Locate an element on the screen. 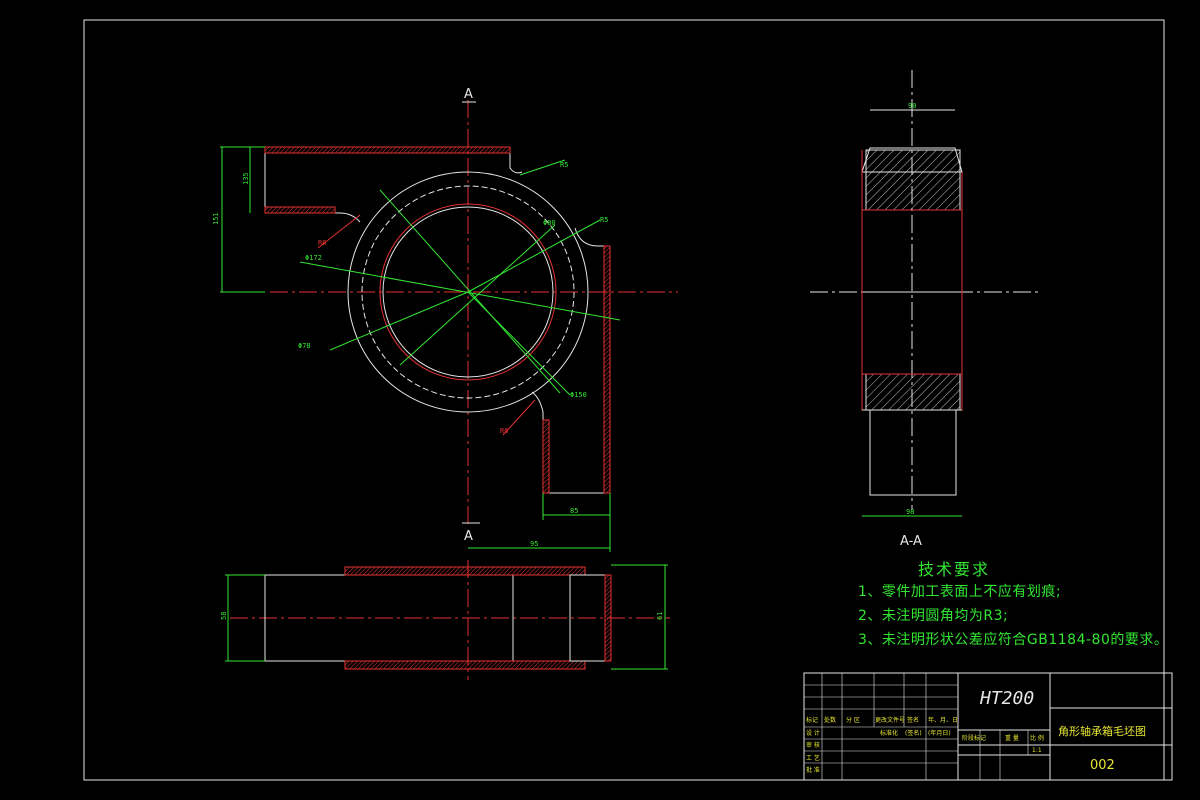 The width and height of the screenshot is (1200, 800). material-label: HT200 is located at coordinates (1007, 698).